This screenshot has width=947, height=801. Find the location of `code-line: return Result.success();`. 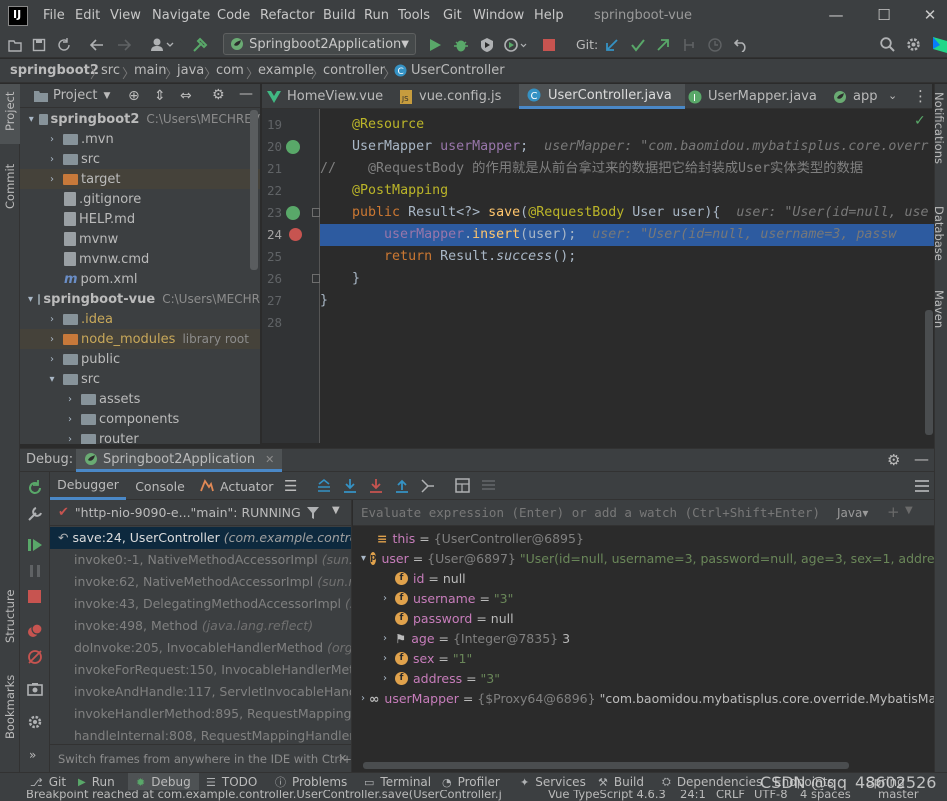

code-line: return Result.success(); is located at coordinates (627, 257).